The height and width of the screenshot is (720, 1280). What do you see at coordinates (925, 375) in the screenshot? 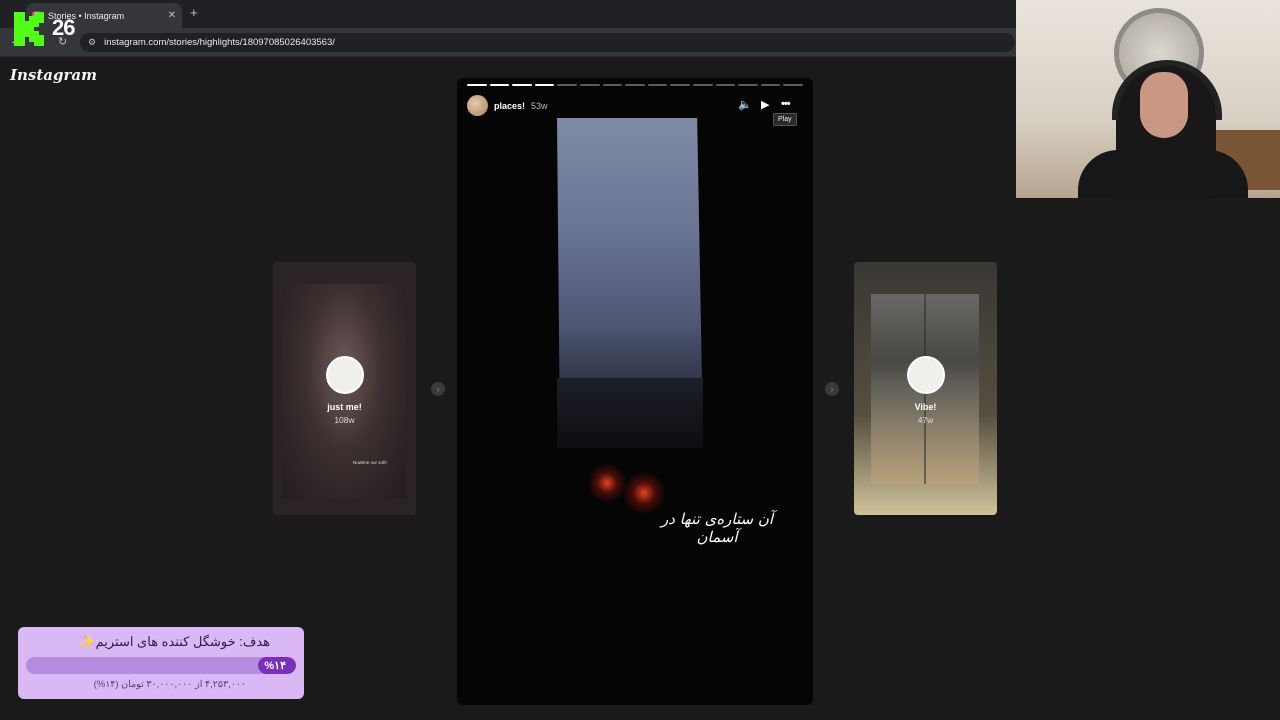
I see `next-highlight-avatar` at bounding box center [925, 375].